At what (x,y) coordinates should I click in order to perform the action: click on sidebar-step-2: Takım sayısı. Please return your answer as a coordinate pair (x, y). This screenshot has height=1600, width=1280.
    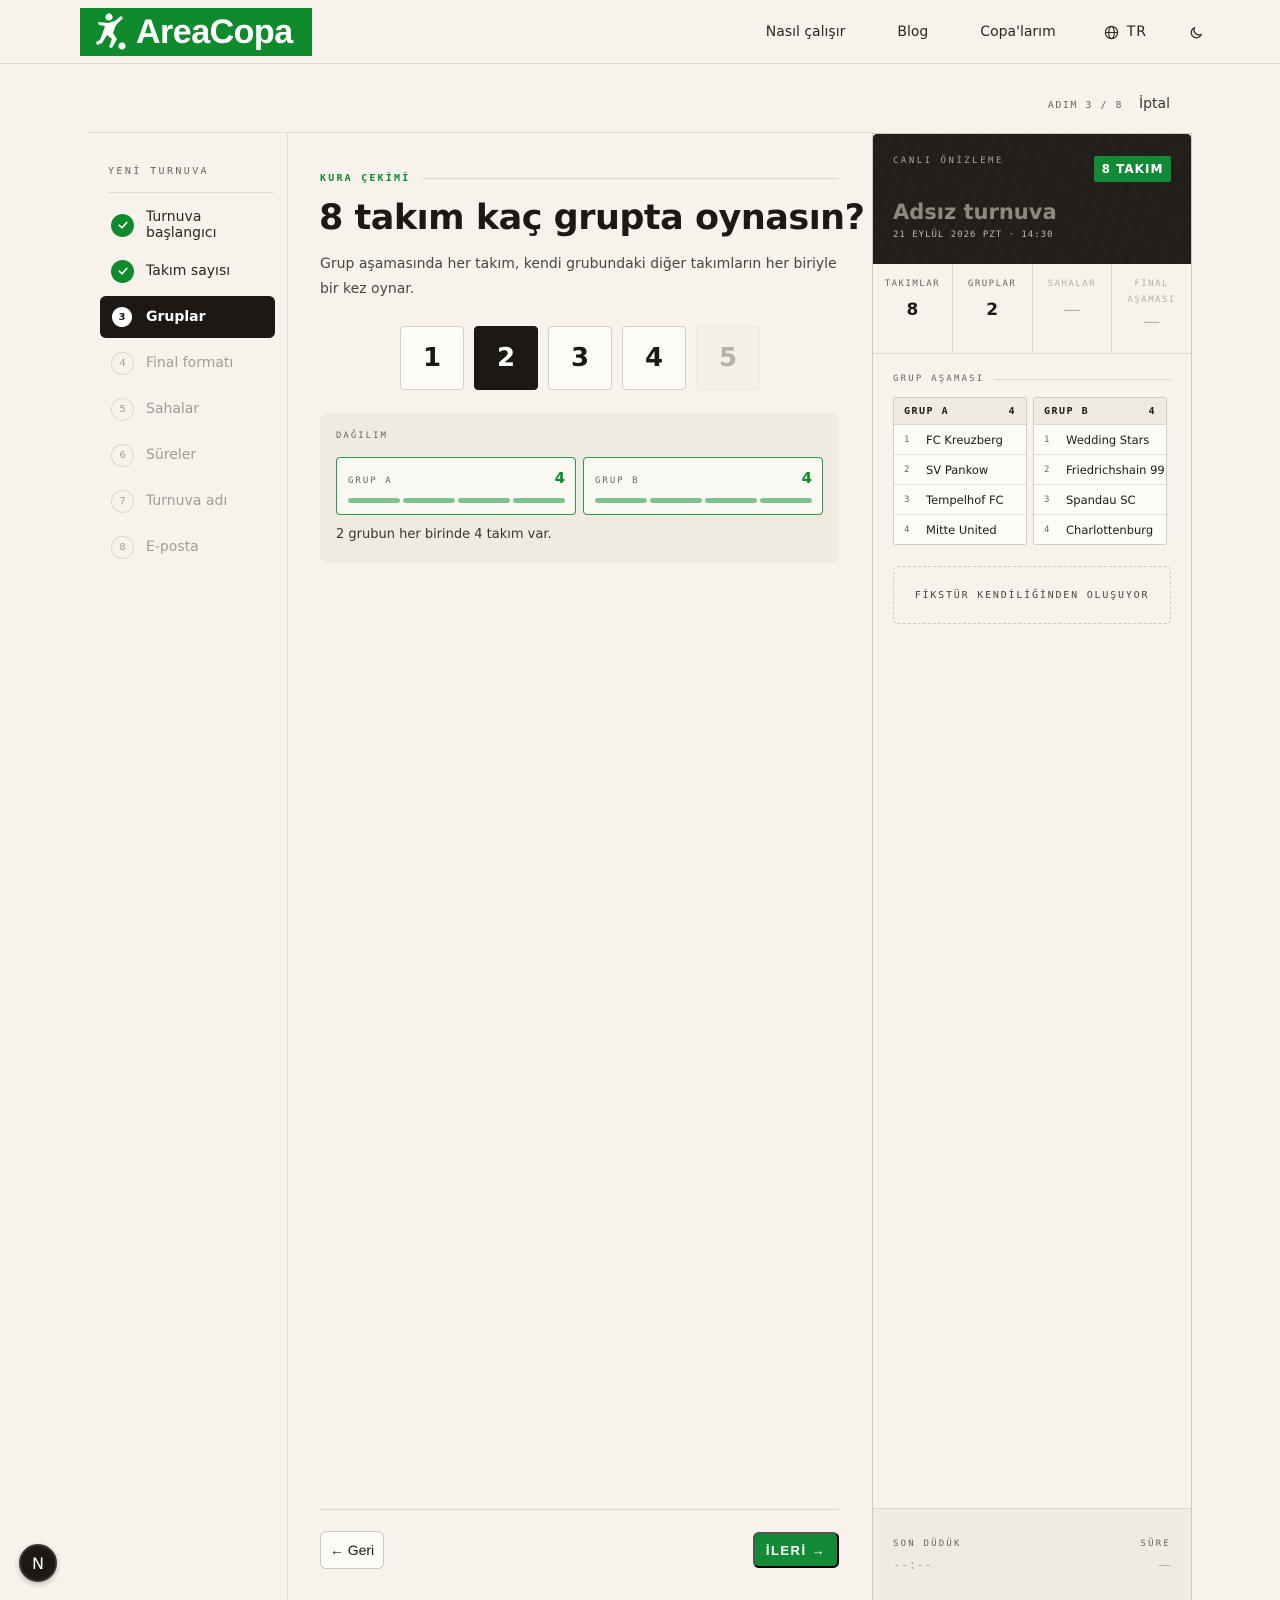
    Looking at the image, I should click on (187, 271).